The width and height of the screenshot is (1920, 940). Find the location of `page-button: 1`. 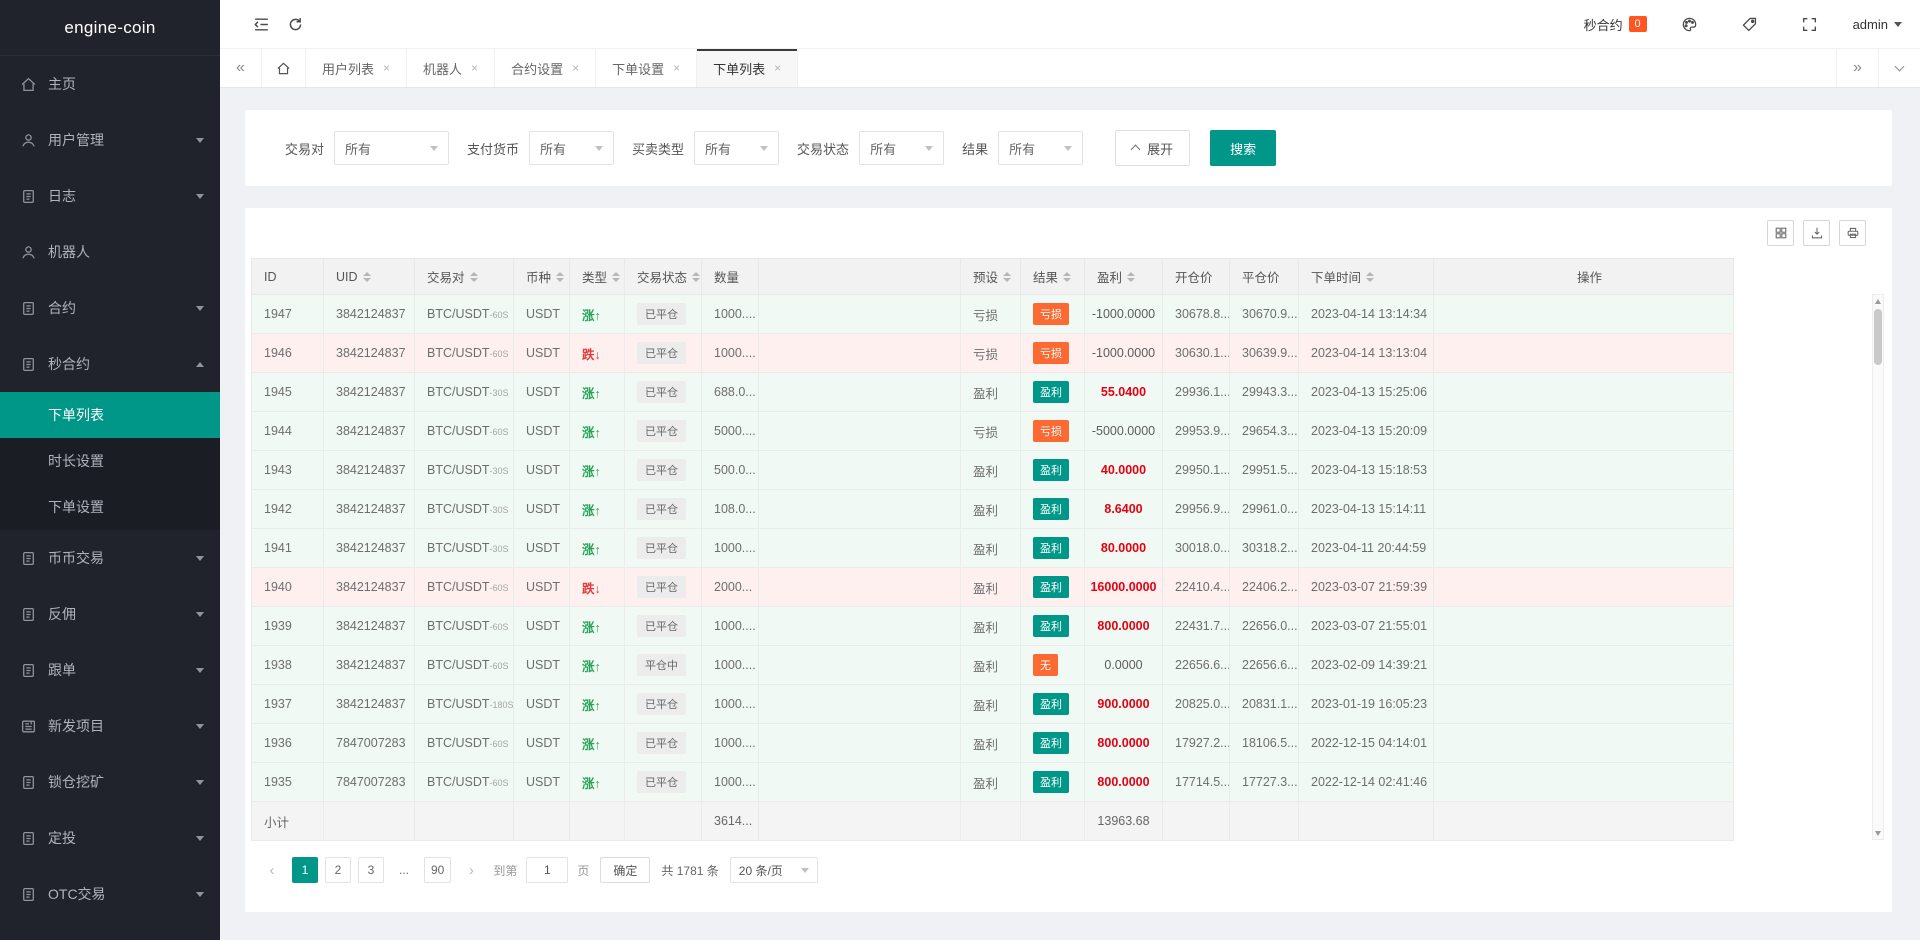

page-button: 1 is located at coordinates (305, 870).